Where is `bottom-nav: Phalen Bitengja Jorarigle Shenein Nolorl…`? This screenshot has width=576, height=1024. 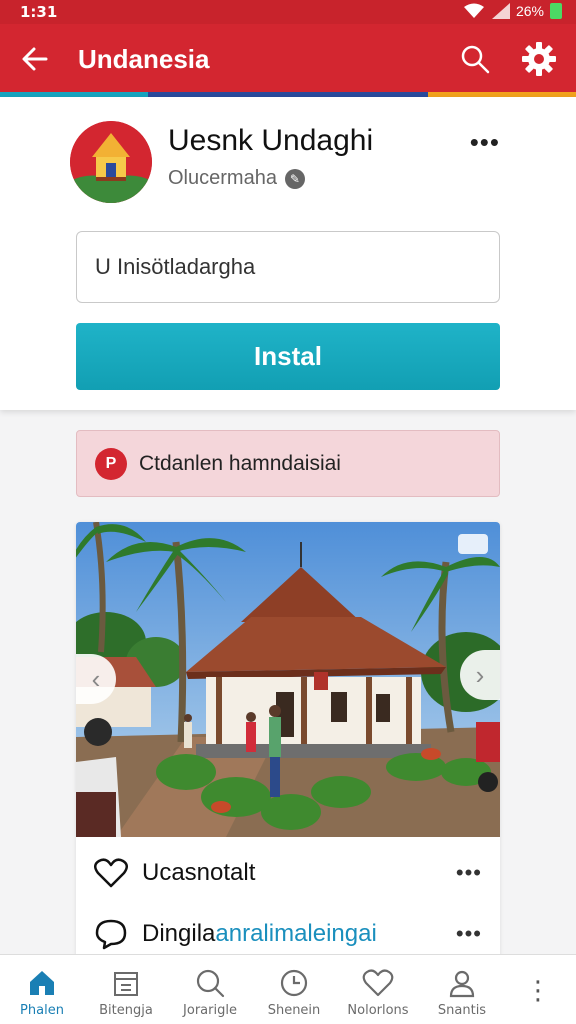
bottom-nav: Phalen Bitengja Jorarigle Shenein Nolorl… is located at coordinates (288, 989).